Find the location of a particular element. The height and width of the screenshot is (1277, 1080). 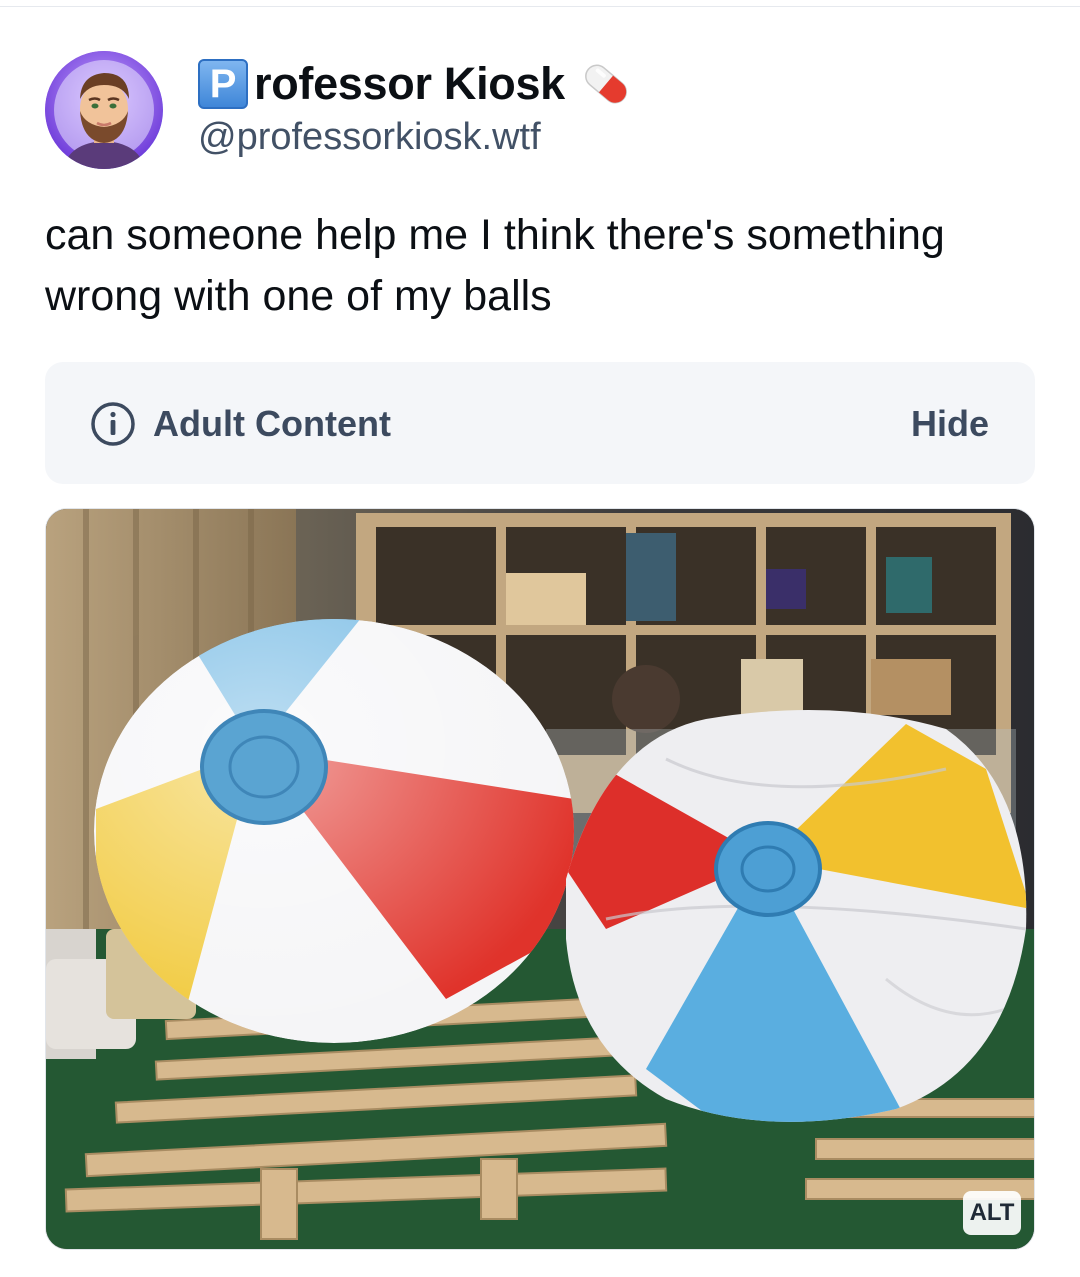

alt-text-button: ALT is located at coordinates (992, 1213).